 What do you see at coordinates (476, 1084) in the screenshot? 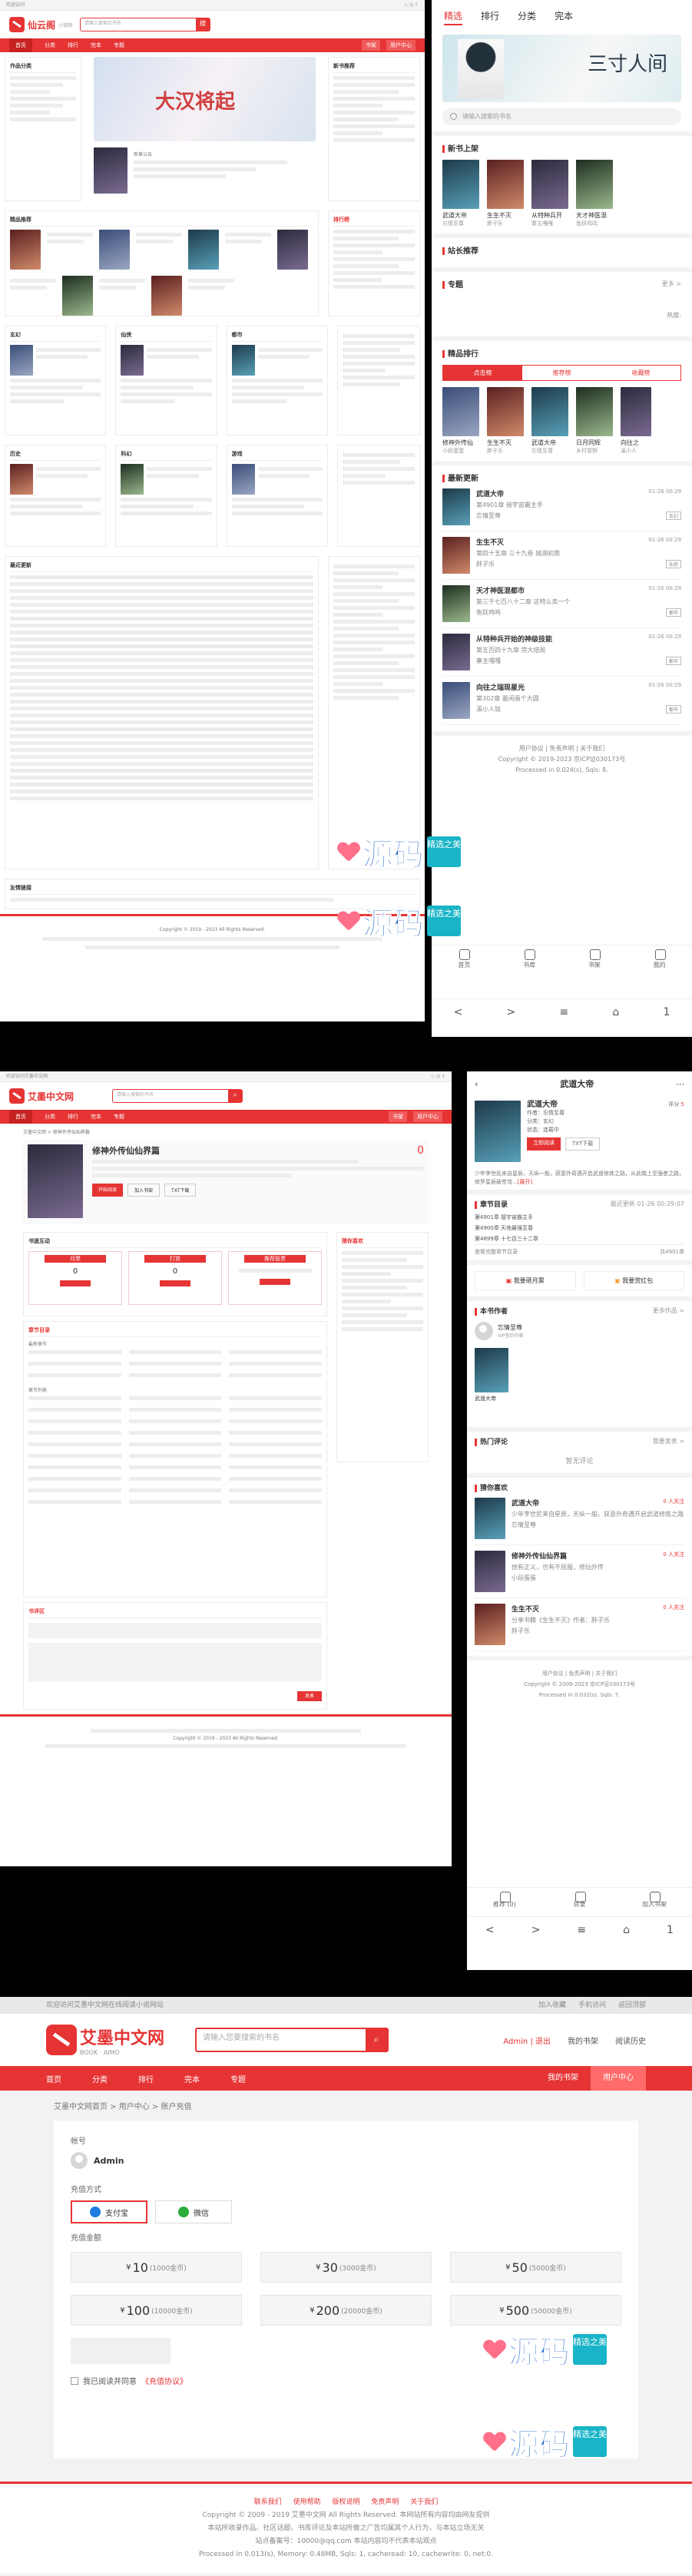
I see `back-icon: ‹` at bounding box center [476, 1084].